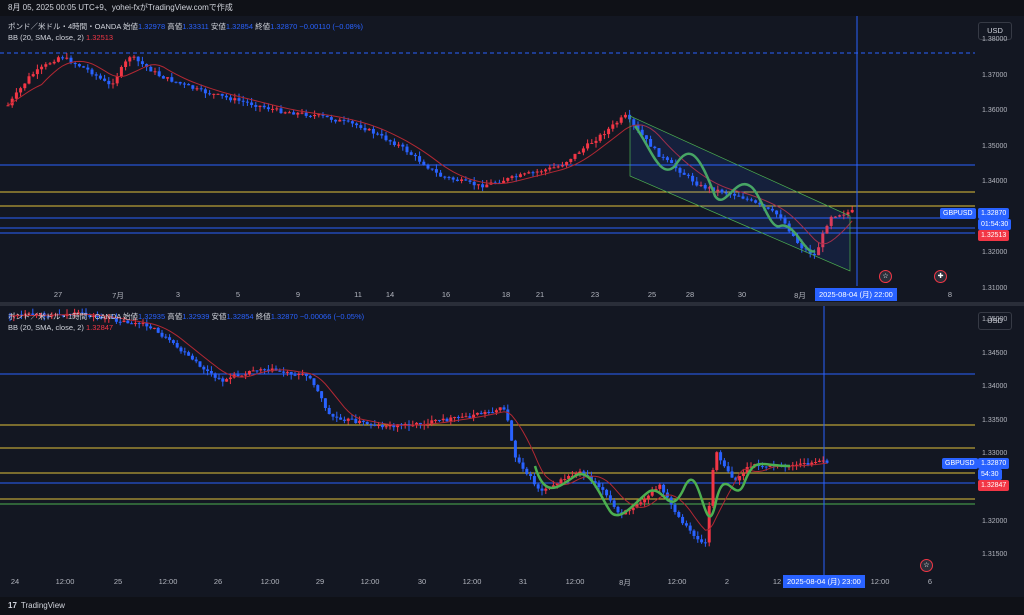  What do you see at coordinates (446, 294) in the screenshot?
I see `time-axis-label: 16` at bounding box center [446, 294].